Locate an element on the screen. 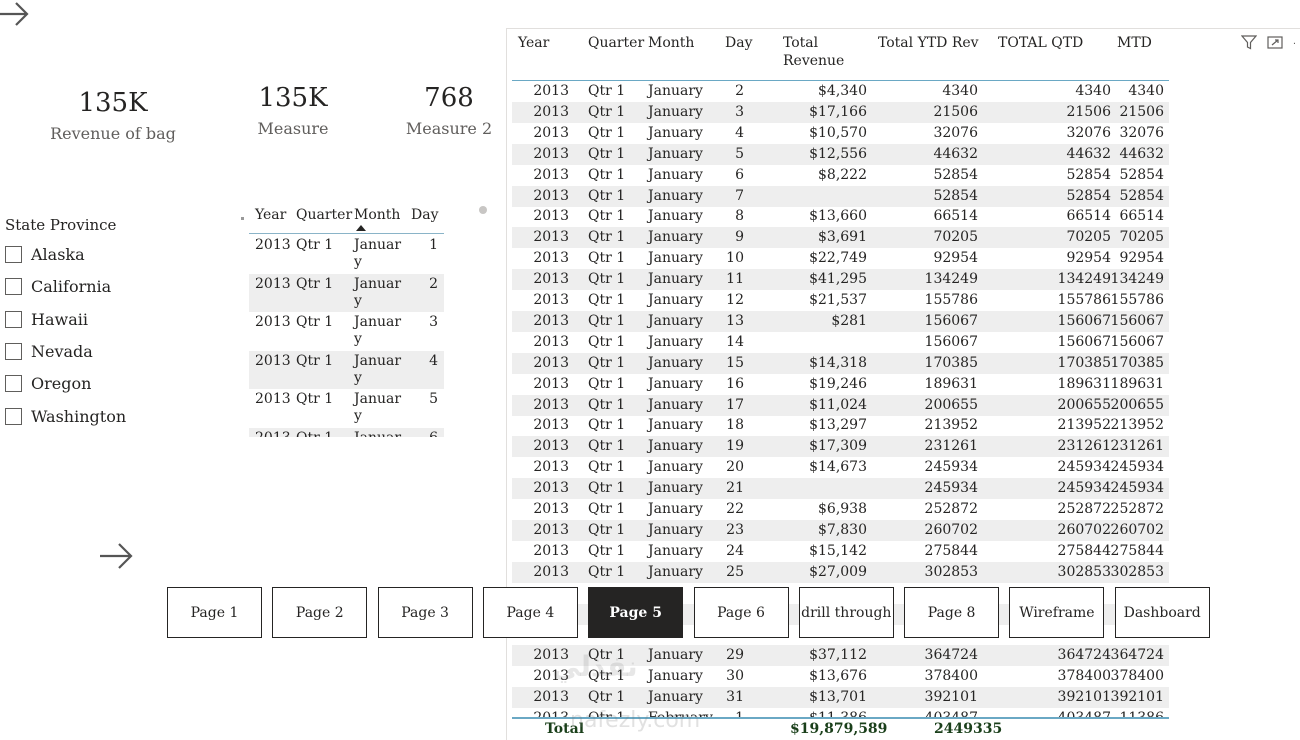  filter-icon is located at coordinates (1249, 44).